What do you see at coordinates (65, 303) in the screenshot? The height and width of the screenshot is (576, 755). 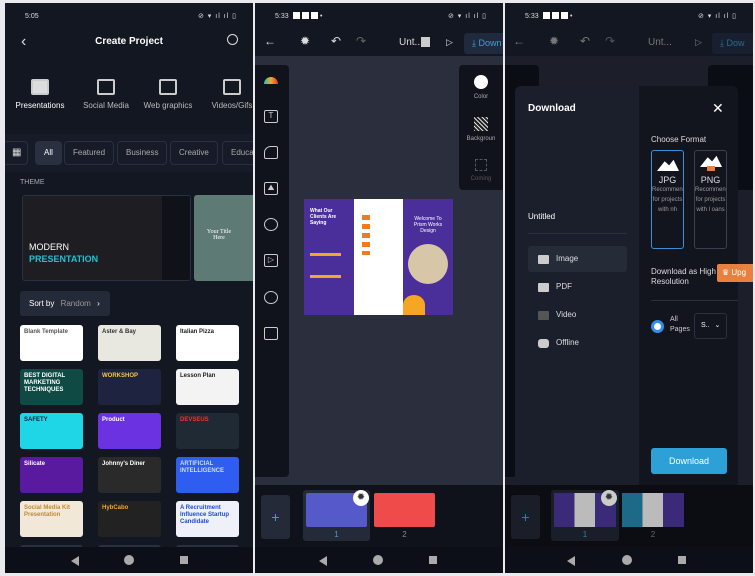 I see `sort-button: Sort by Random ›` at bounding box center [65, 303].